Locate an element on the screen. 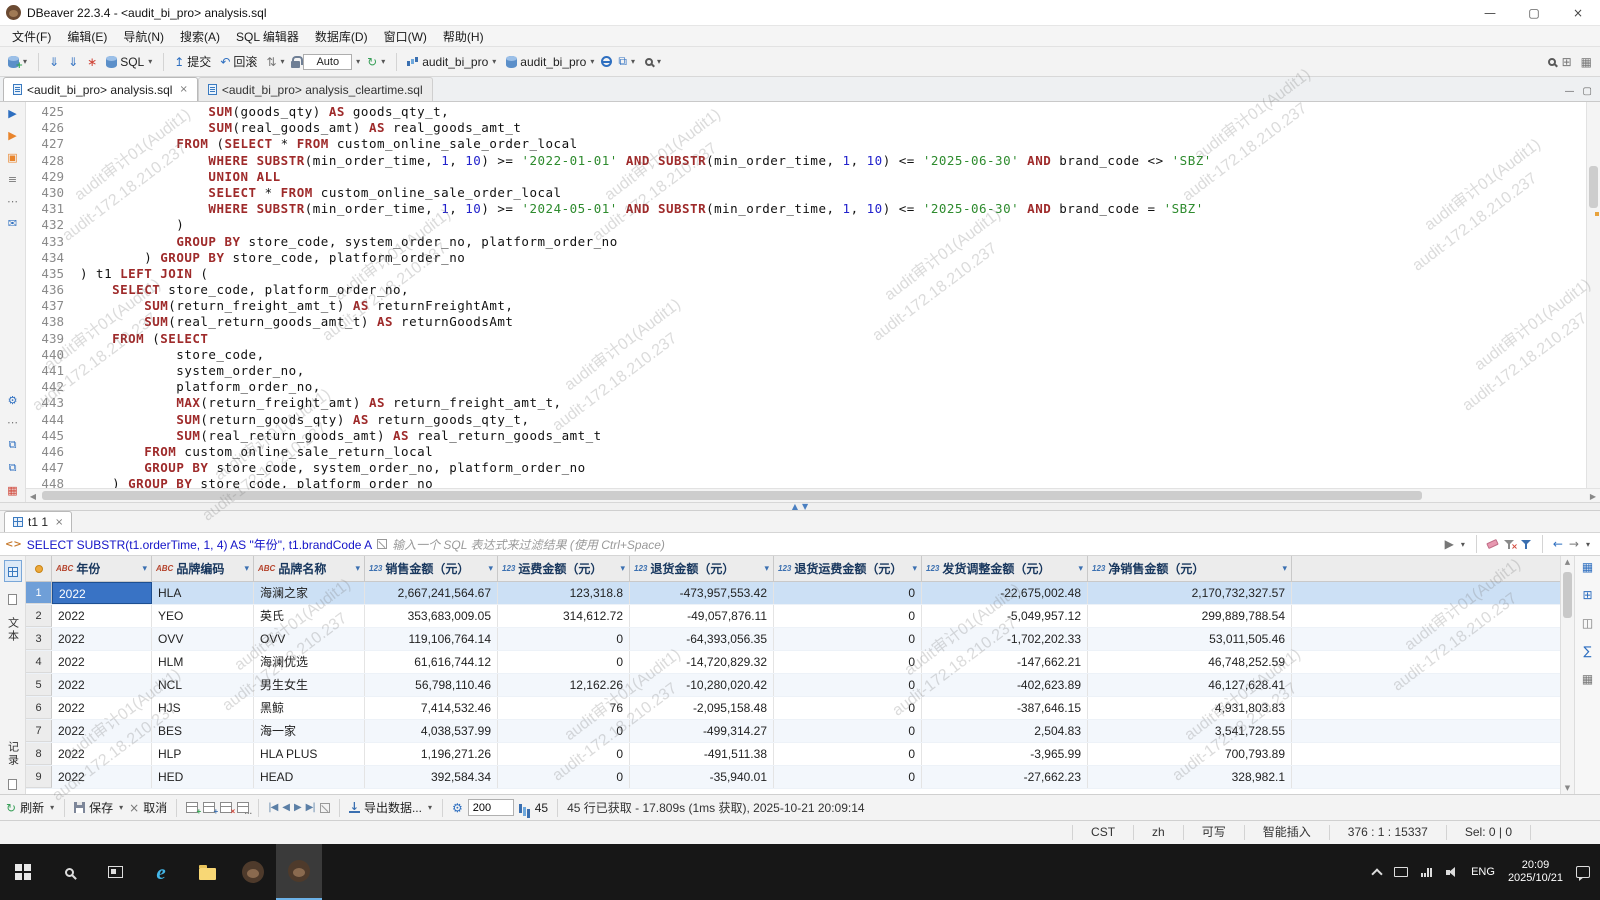  filter-input: 输入一个 SQL 表达式来过滤结果 (使用 Ctrl+Space) is located at coordinates (916, 544).